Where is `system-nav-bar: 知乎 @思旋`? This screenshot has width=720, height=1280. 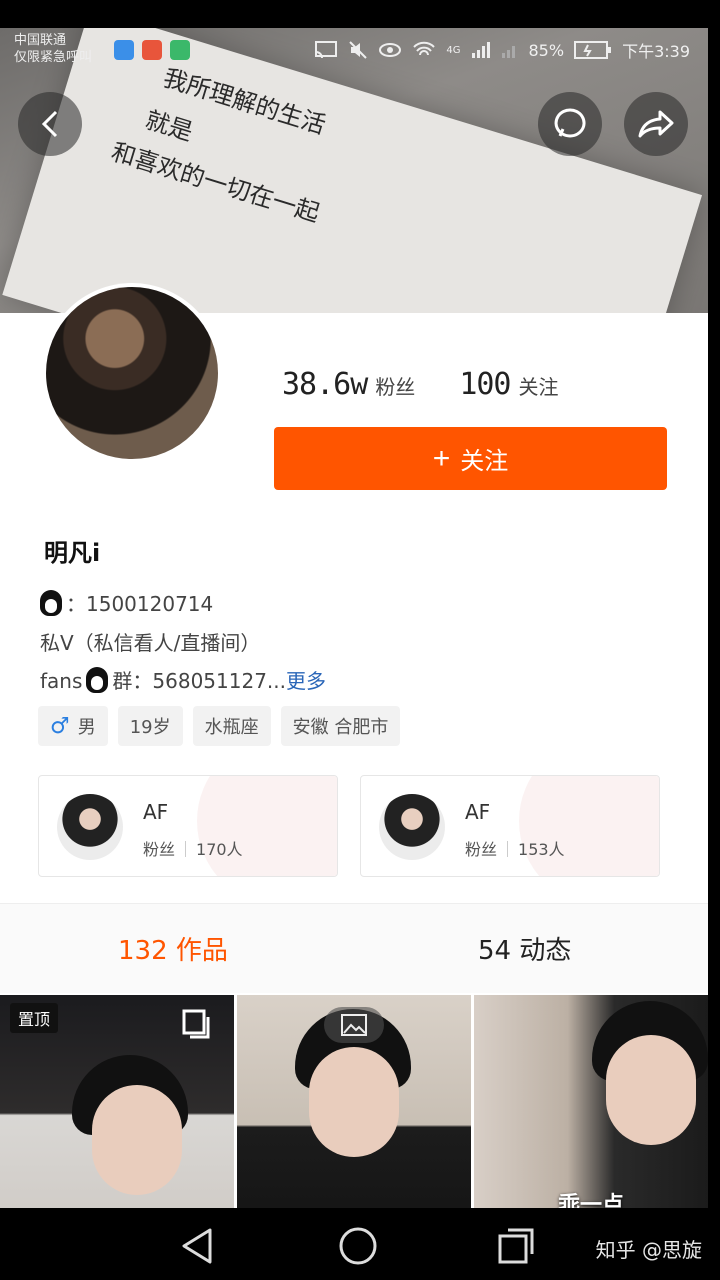
system-nav-bar: 知乎 @思旋 is located at coordinates (360, 1244).